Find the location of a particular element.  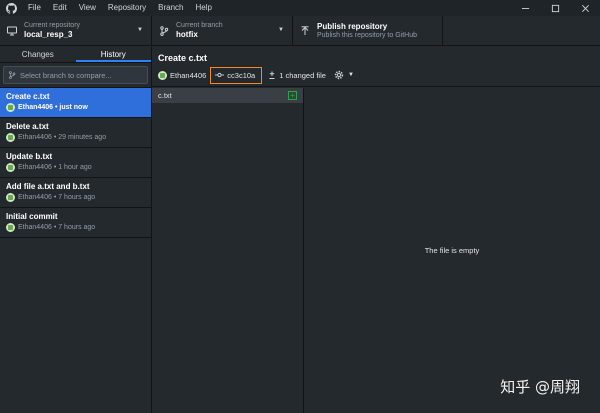

diff-empty-message: The file is empty is located at coordinates (452, 250).